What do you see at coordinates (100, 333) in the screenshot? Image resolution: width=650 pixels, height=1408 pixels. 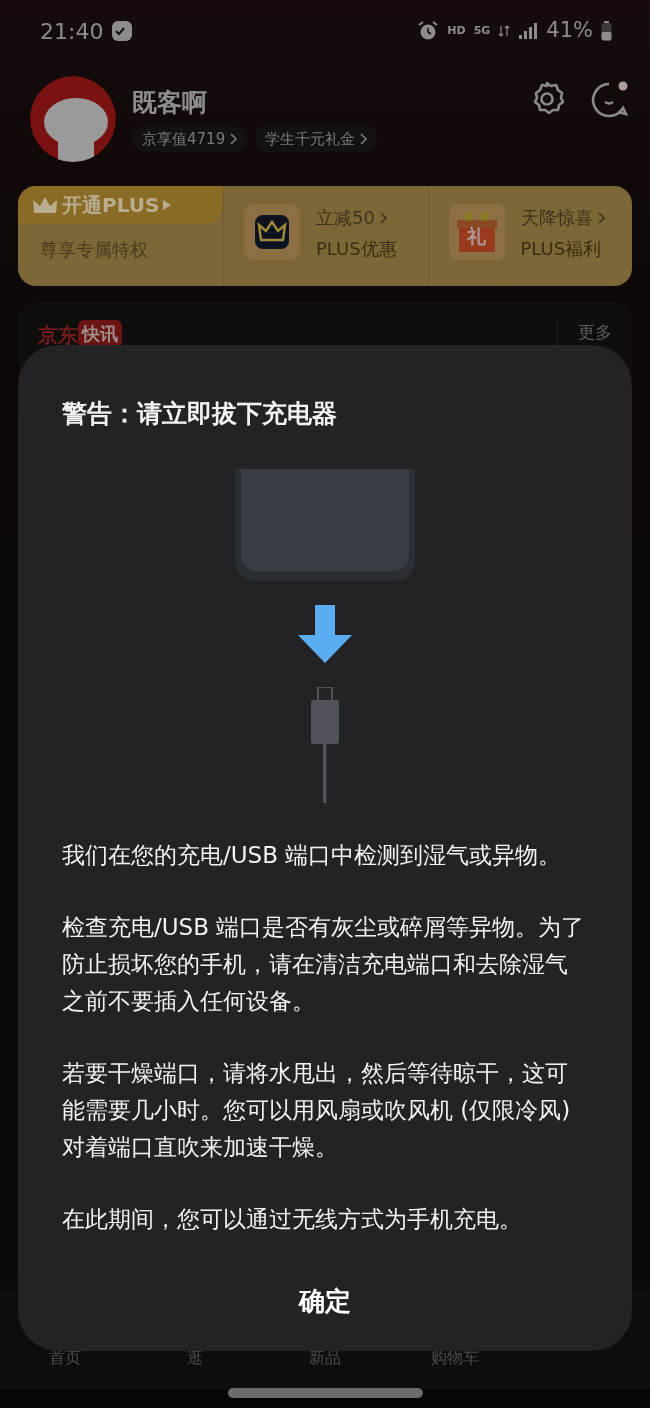 I see `news-tag: 快讯` at bounding box center [100, 333].